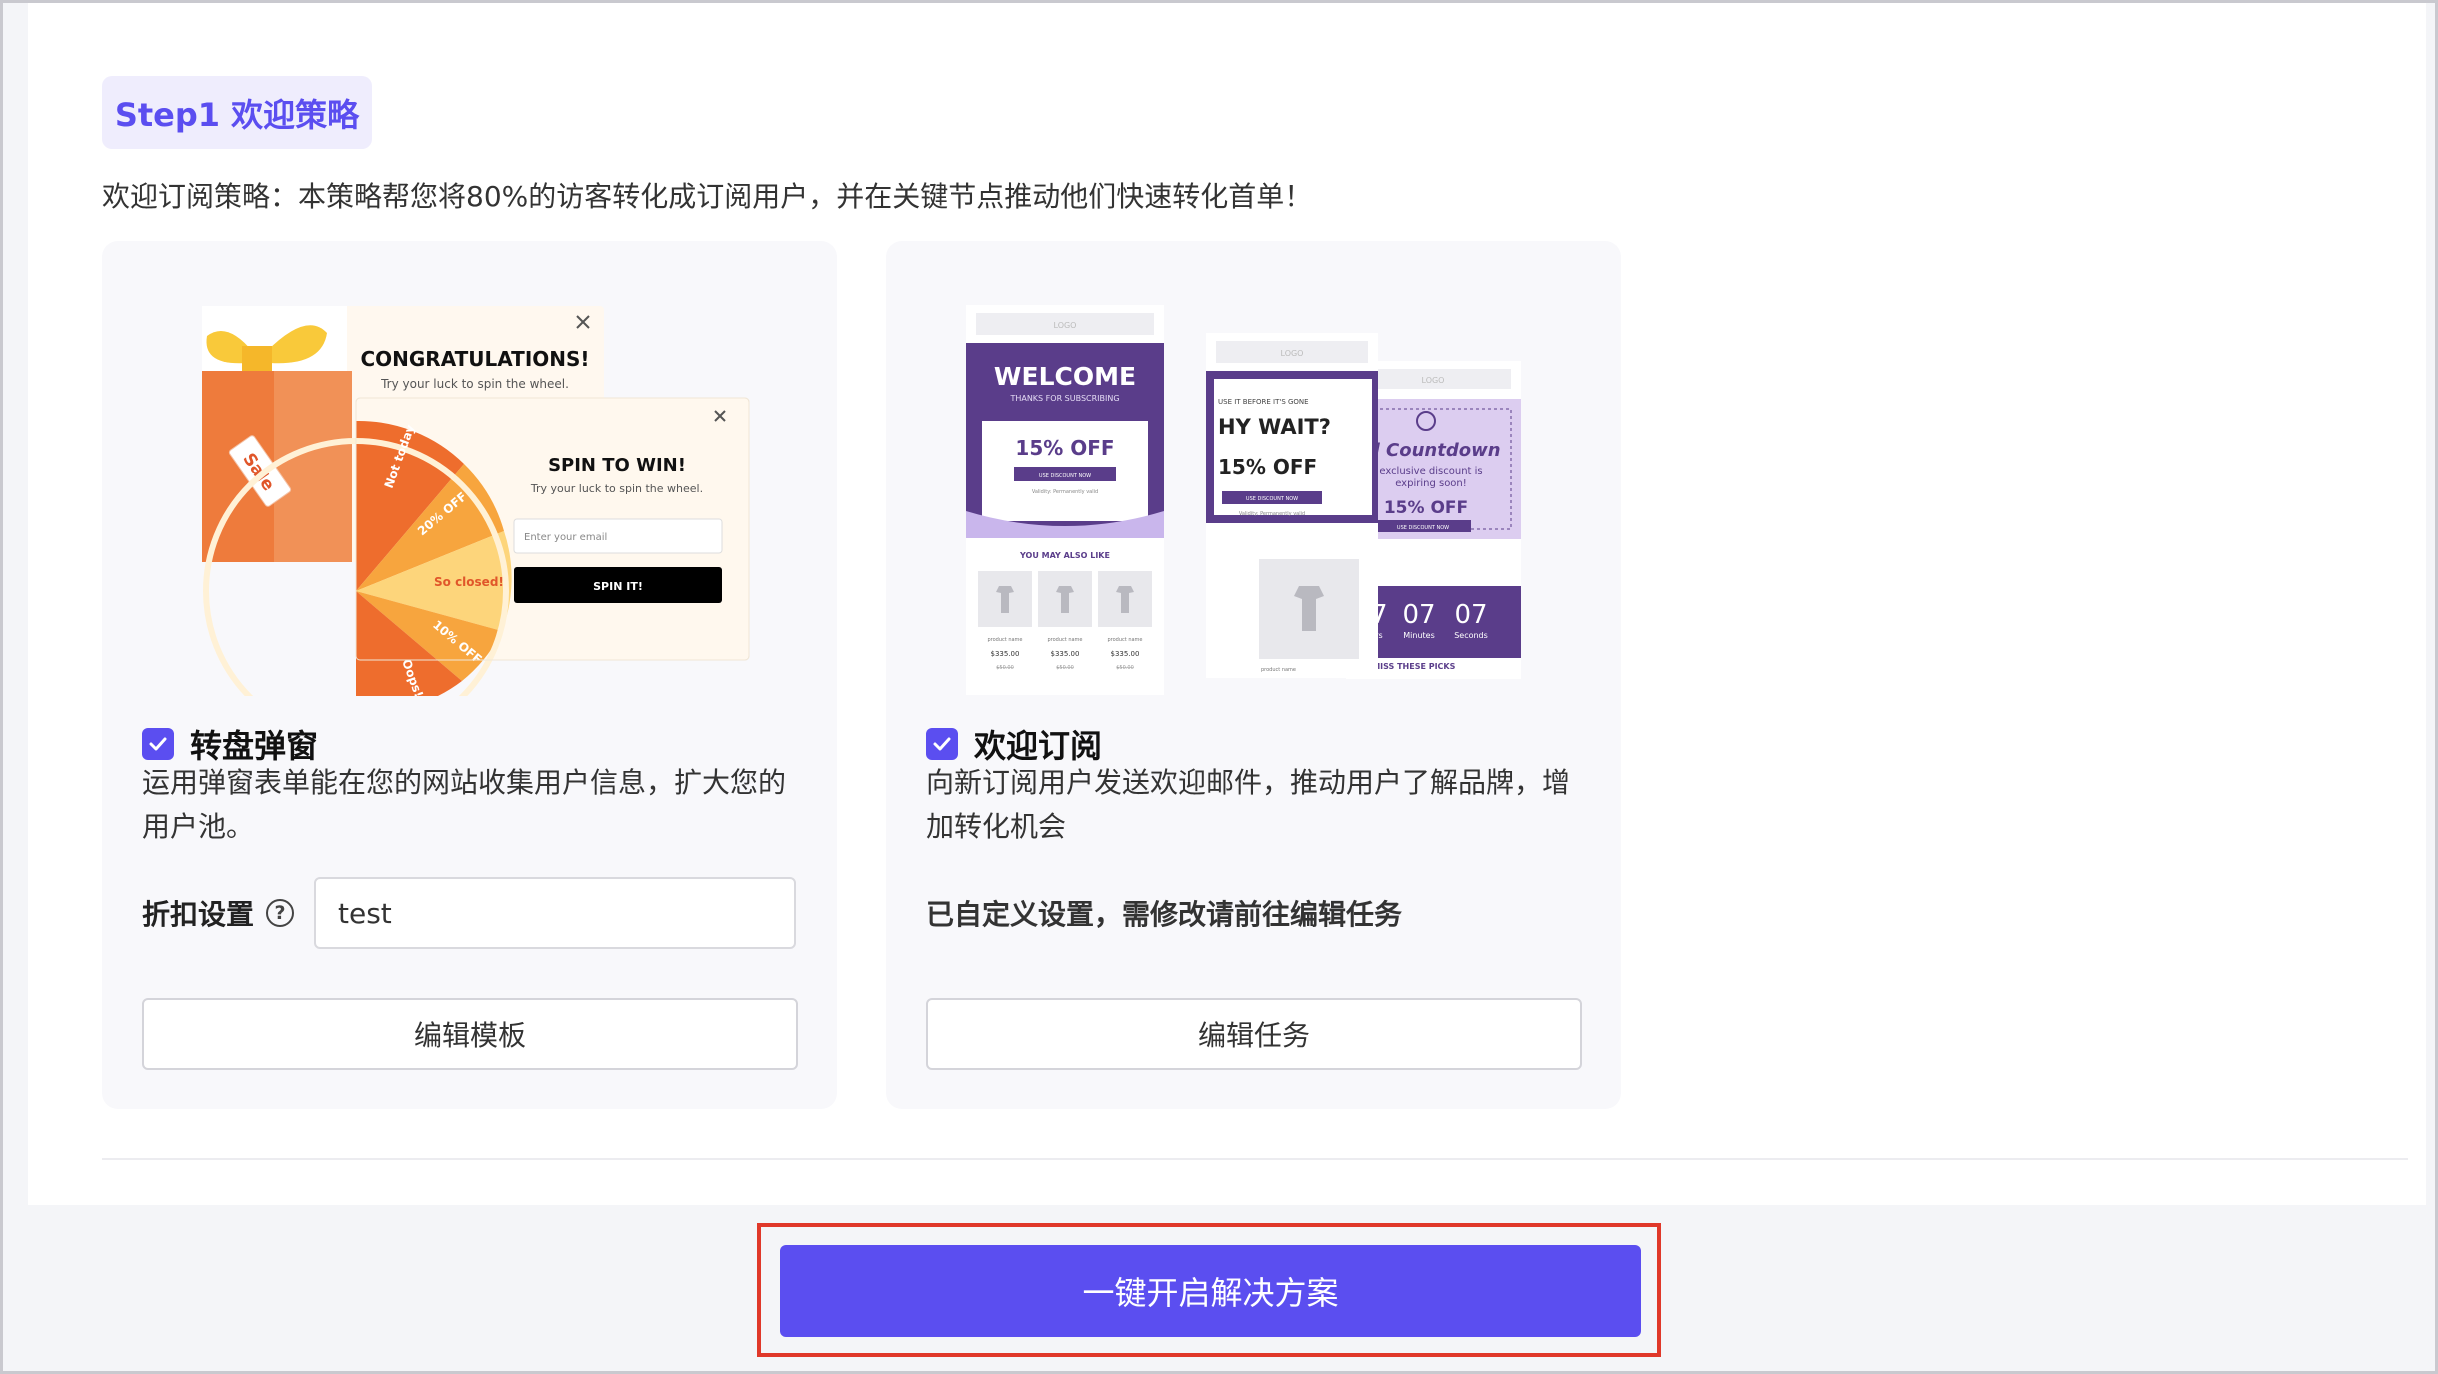 The width and height of the screenshot is (2438, 1374). Describe the element at coordinates (469, 582) in the screenshot. I see `wheel-segment: So closed!` at that location.